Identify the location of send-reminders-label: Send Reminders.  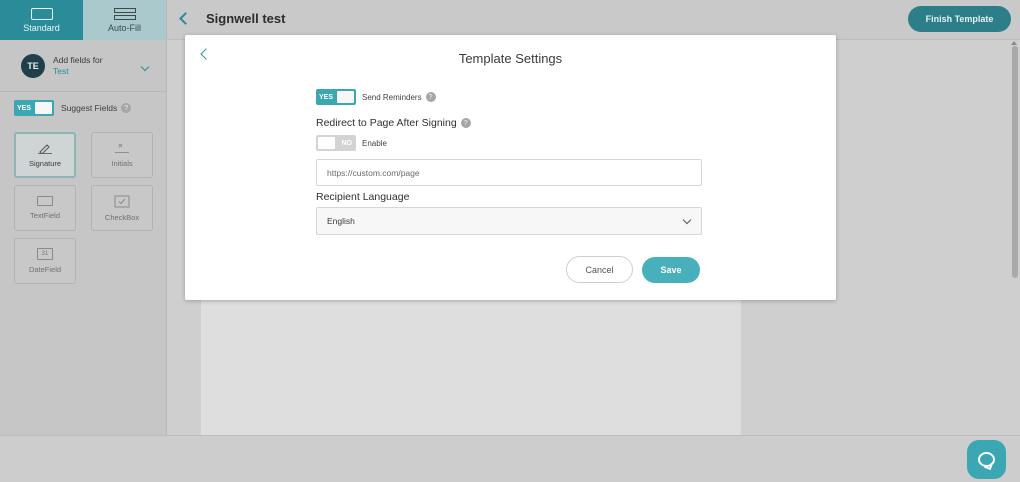
(392, 97).